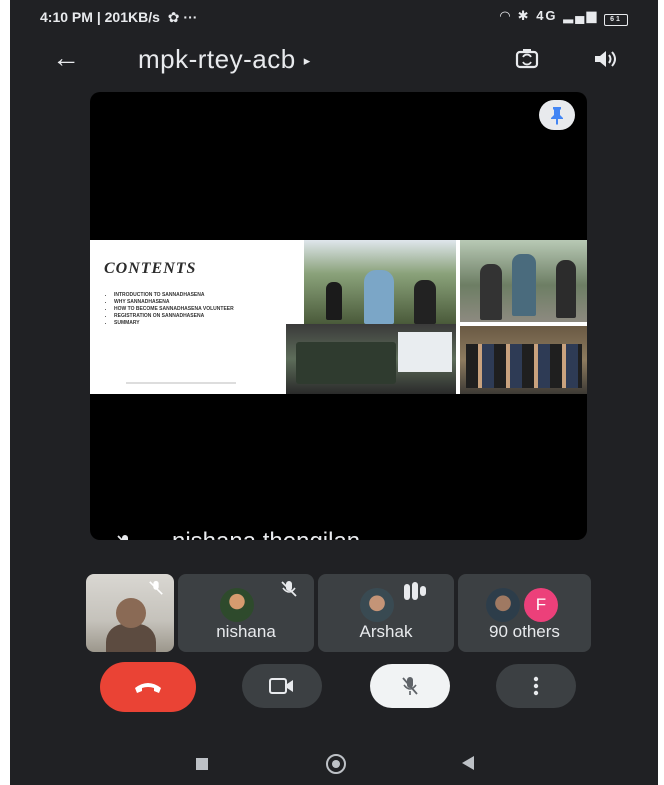 This screenshot has height=785, width=664. Describe the element at coordinates (209, 309) in the screenshot. I see `slide-bullet: HOW TO BECOME SANNADHASENA VOLUNTEER` at that location.